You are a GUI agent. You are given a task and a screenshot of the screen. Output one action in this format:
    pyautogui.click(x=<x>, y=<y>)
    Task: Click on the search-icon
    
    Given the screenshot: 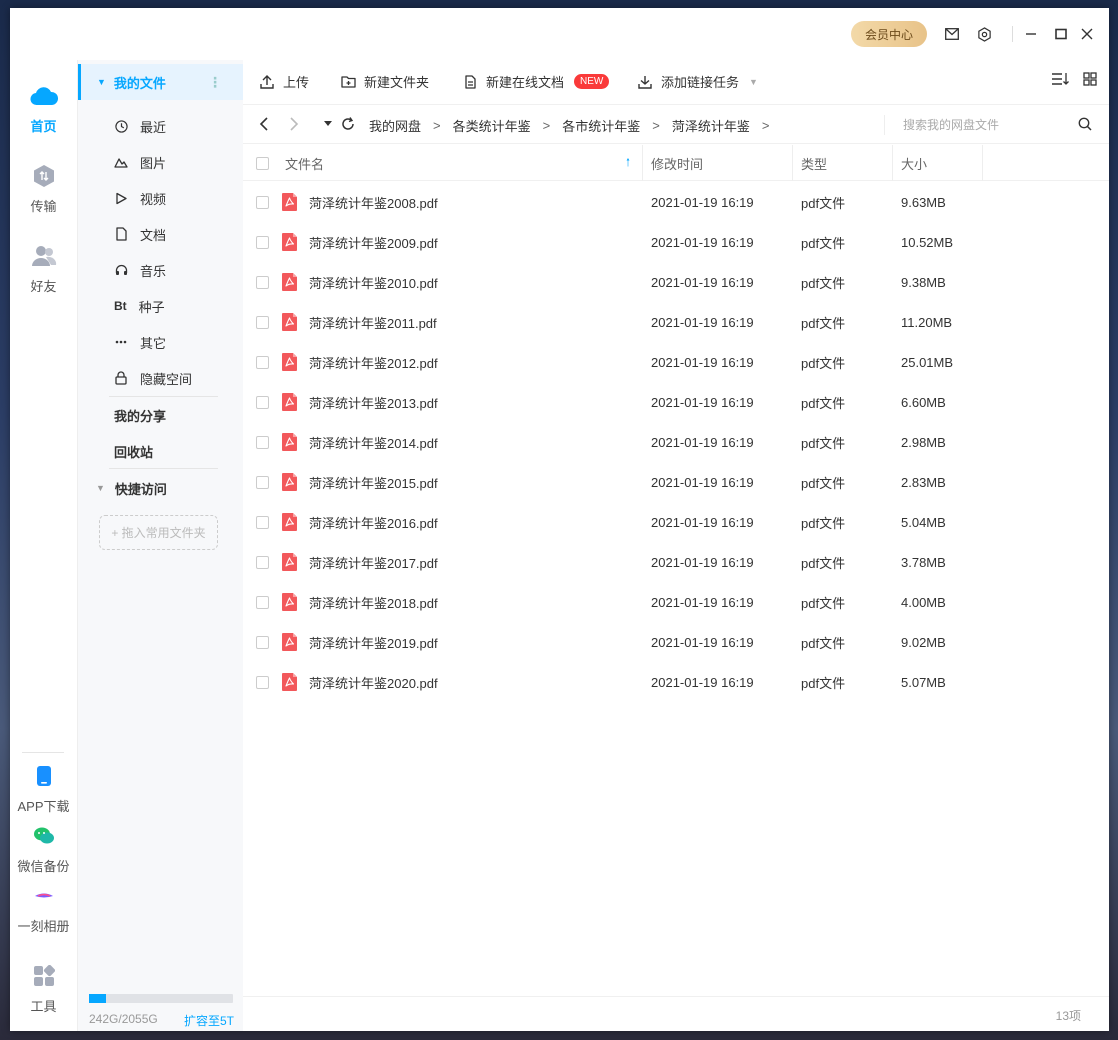 What is the action you would take?
    pyautogui.click(x=1085, y=125)
    